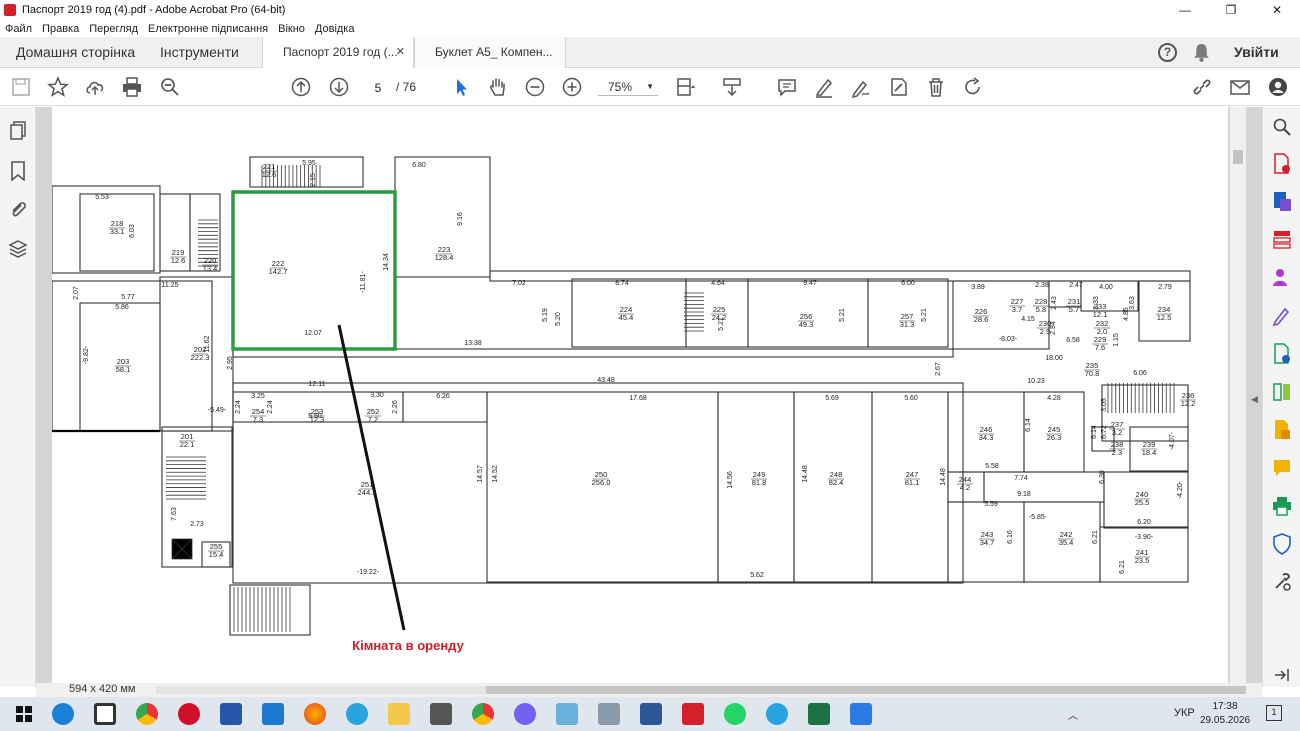 This screenshot has height=731, width=1300. What do you see at coordinates (1238, 397) in the screenshot?
I see `vertical-scrollbar` at bounding box center [1238, 397].